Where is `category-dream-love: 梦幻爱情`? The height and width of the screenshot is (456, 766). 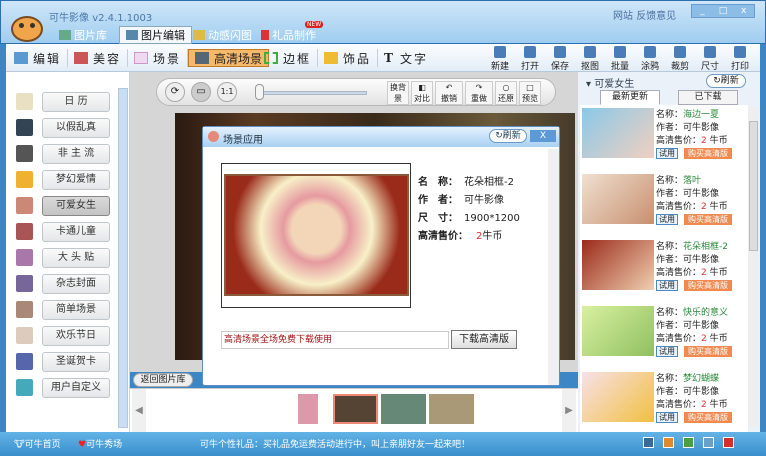 category-dream-love: 梦幻爱情 is located at coordinates (68, 180).